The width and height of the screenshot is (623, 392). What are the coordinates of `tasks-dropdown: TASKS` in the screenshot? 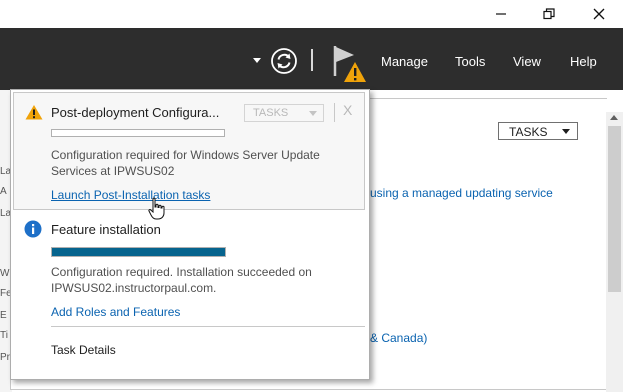 It's located at (538, 131).